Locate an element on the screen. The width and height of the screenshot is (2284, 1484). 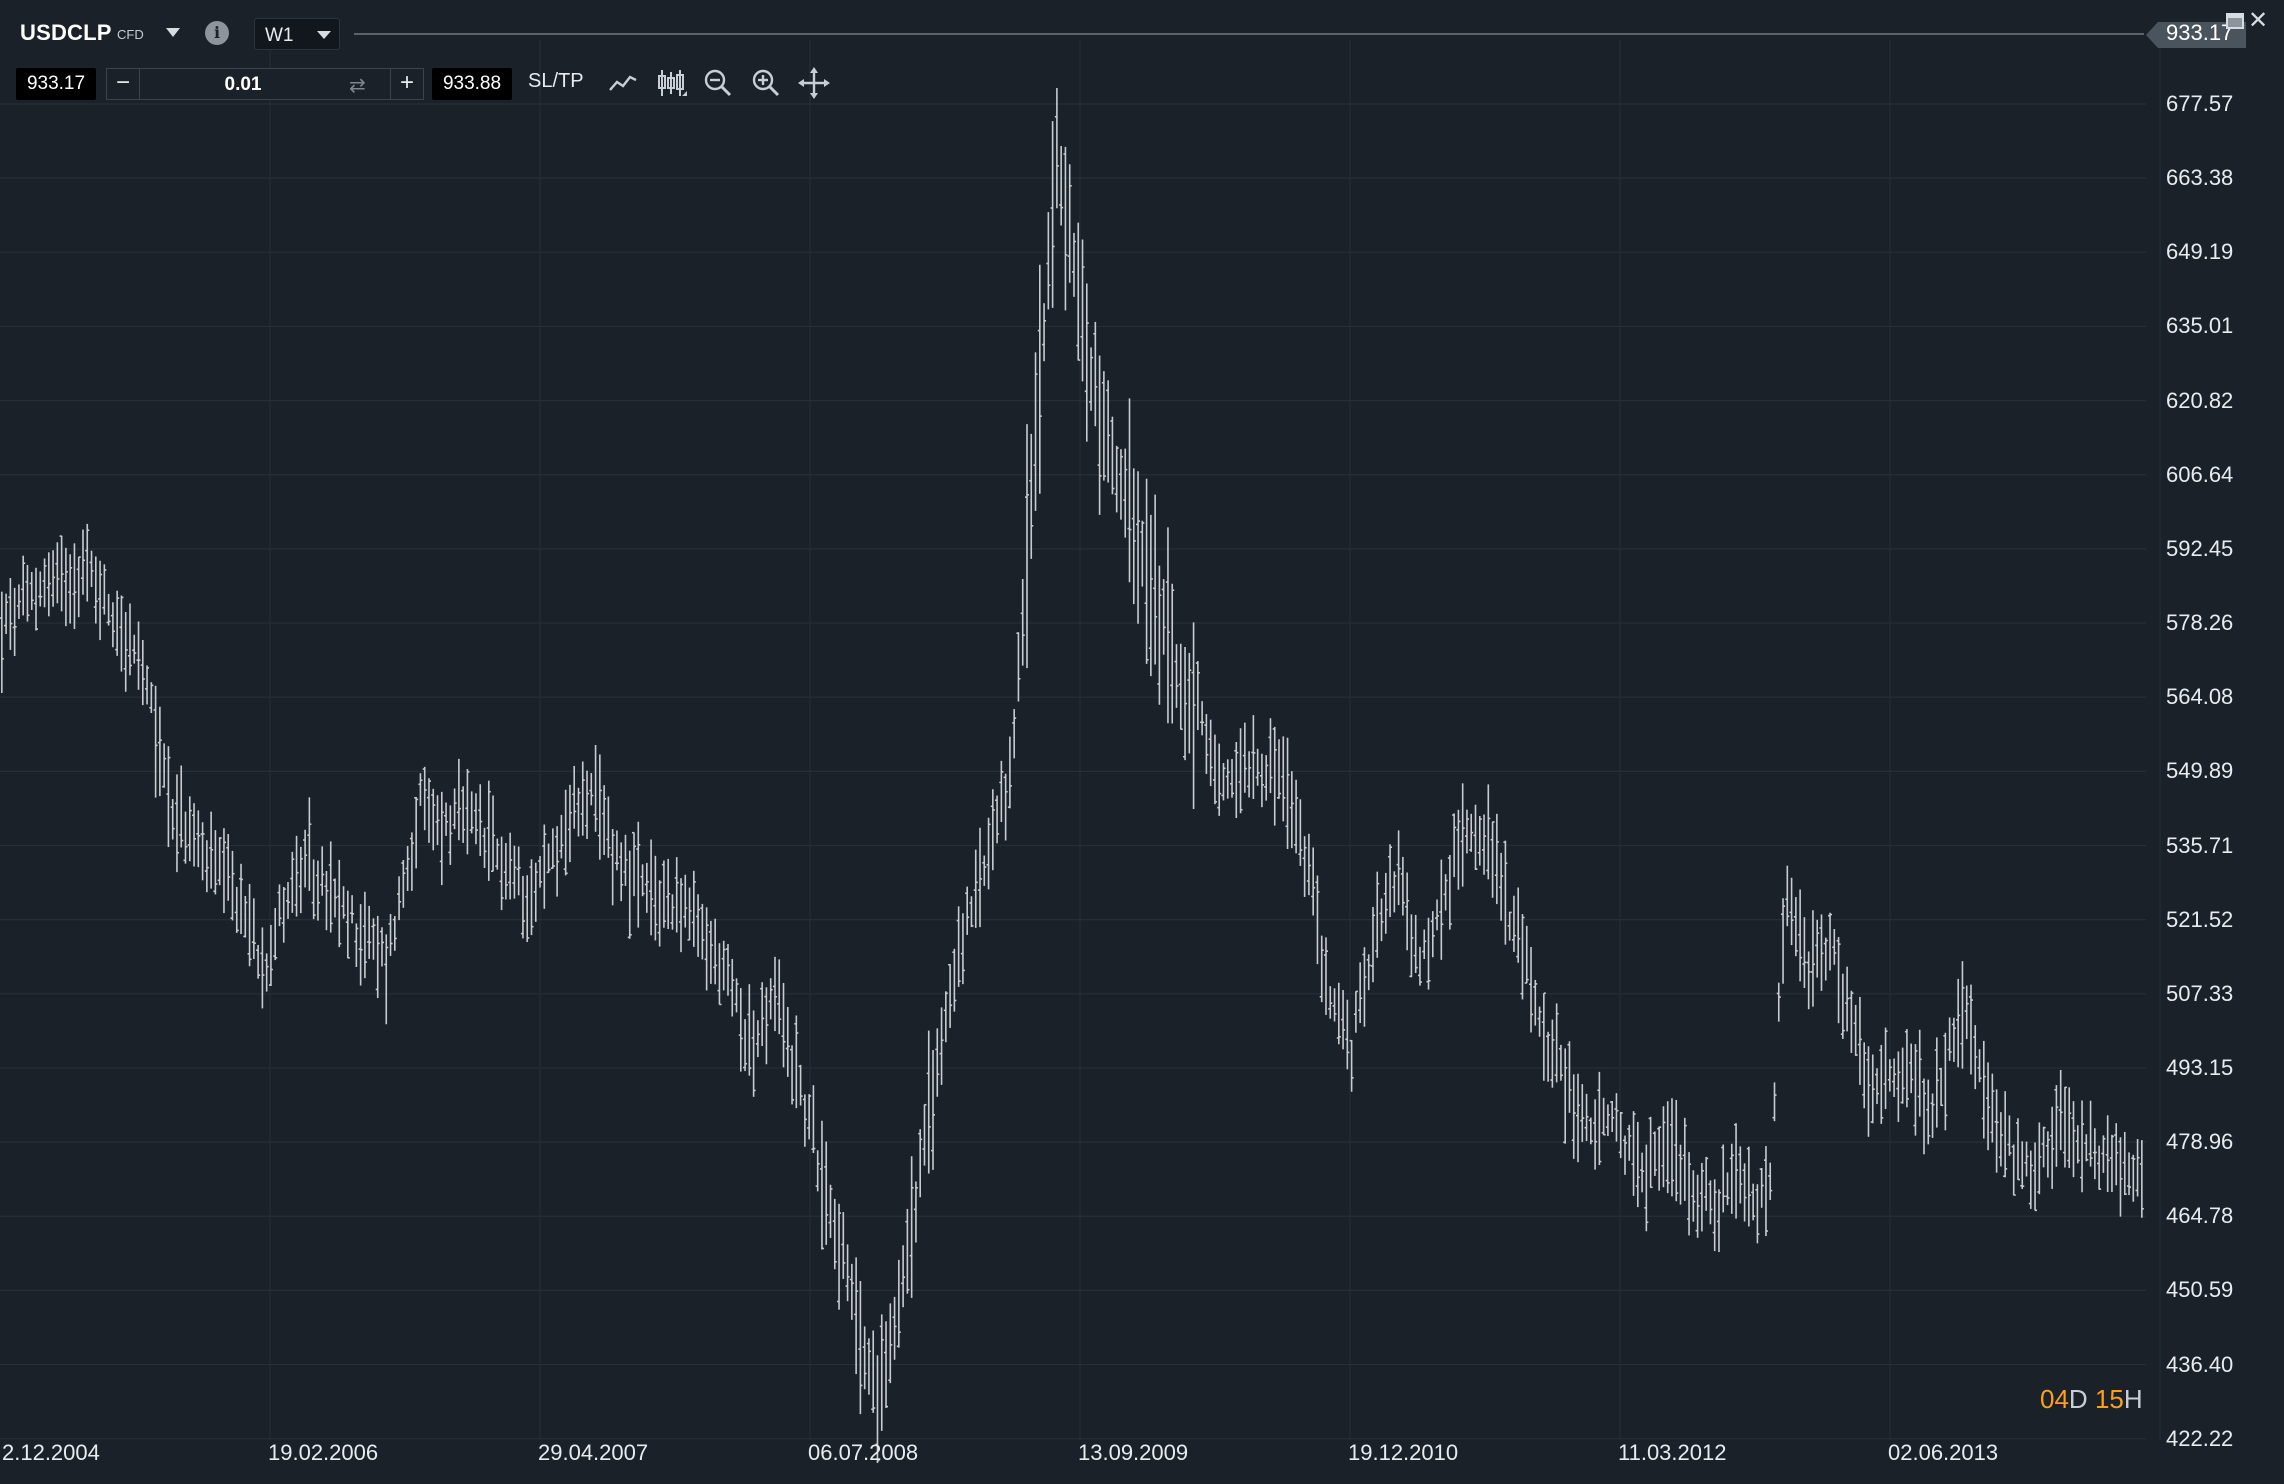
countdown-days-unit: D is located at coordinates (2078, 1399).